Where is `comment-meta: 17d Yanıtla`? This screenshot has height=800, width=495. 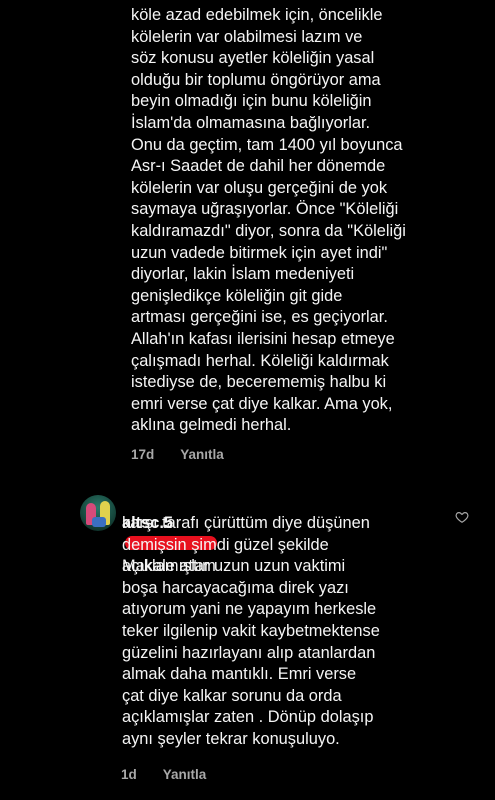
comment-meta: 17d Yanıtla is located at coordinates (190, 454).